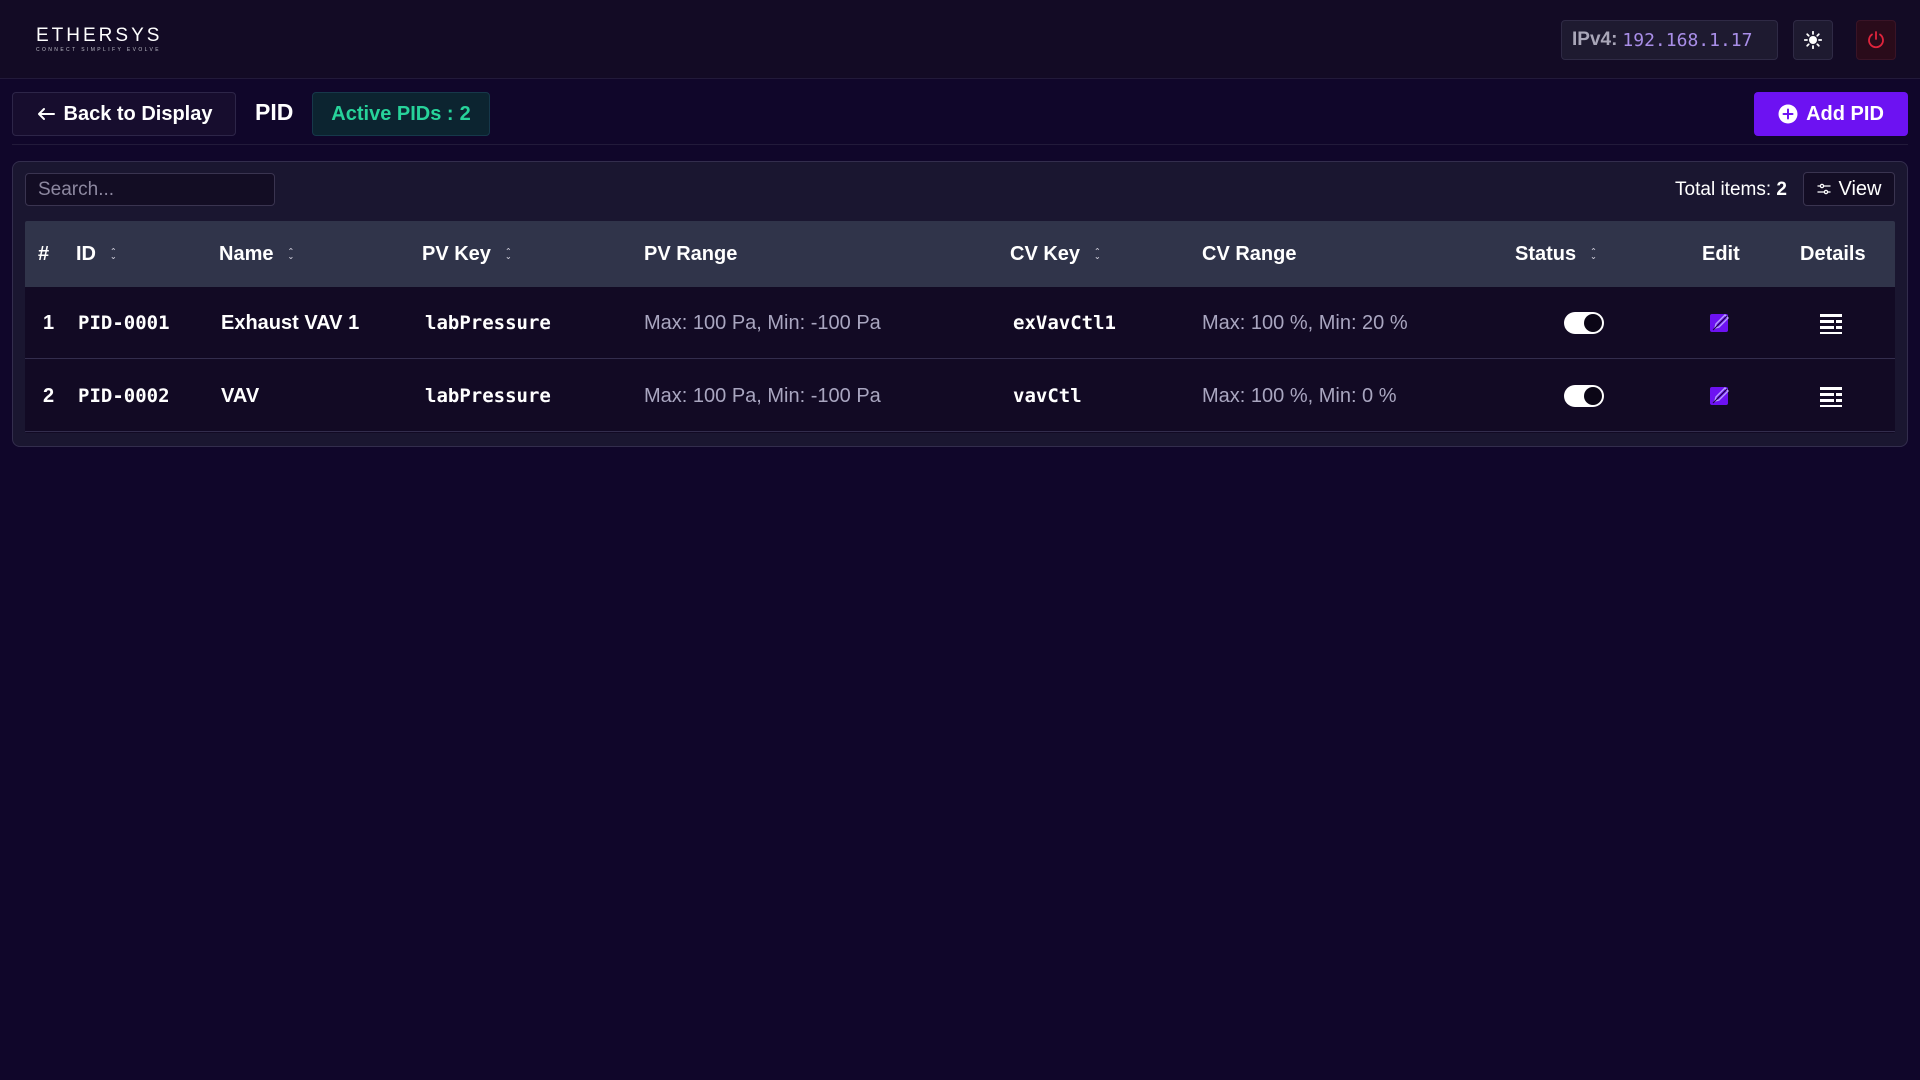 The height and width of the screenshot is (1080, 1920). I want to click on power-icon, so click(1876, 40).